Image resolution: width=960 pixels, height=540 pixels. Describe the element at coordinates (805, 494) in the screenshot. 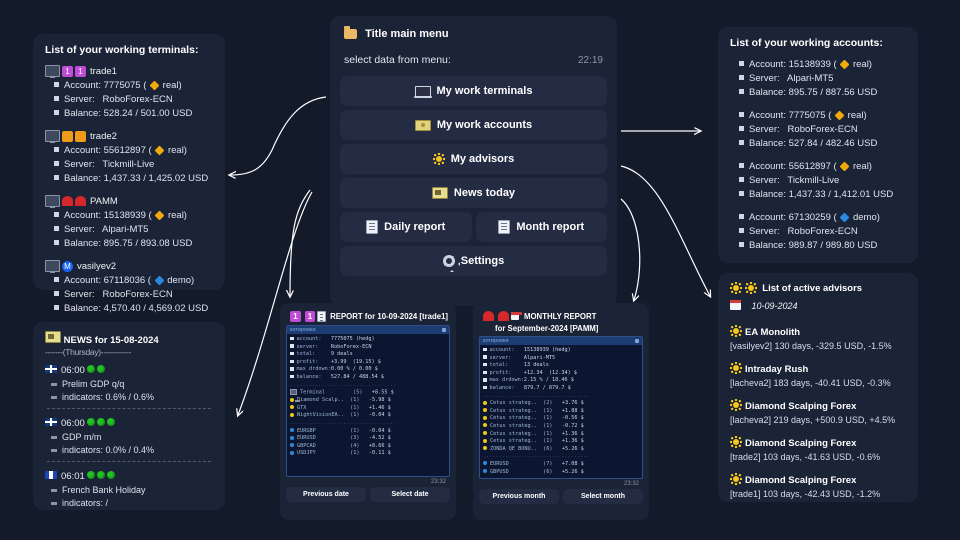

I see `advisor-stats: [trade1] 103 days, -42.43 USD, -1.2%` at that location.